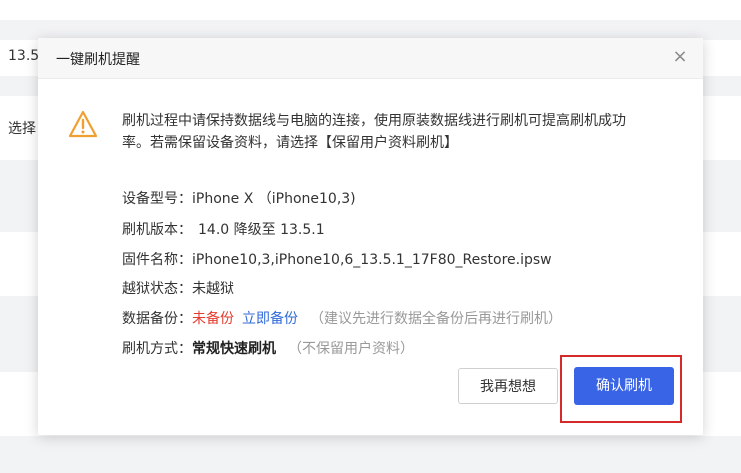 Image resolution: width=741 pixels, height=473 pixels. Describe the element at coordinates (24, 56) in the screenshot. I see `background-version-text: 13.5` at that location.